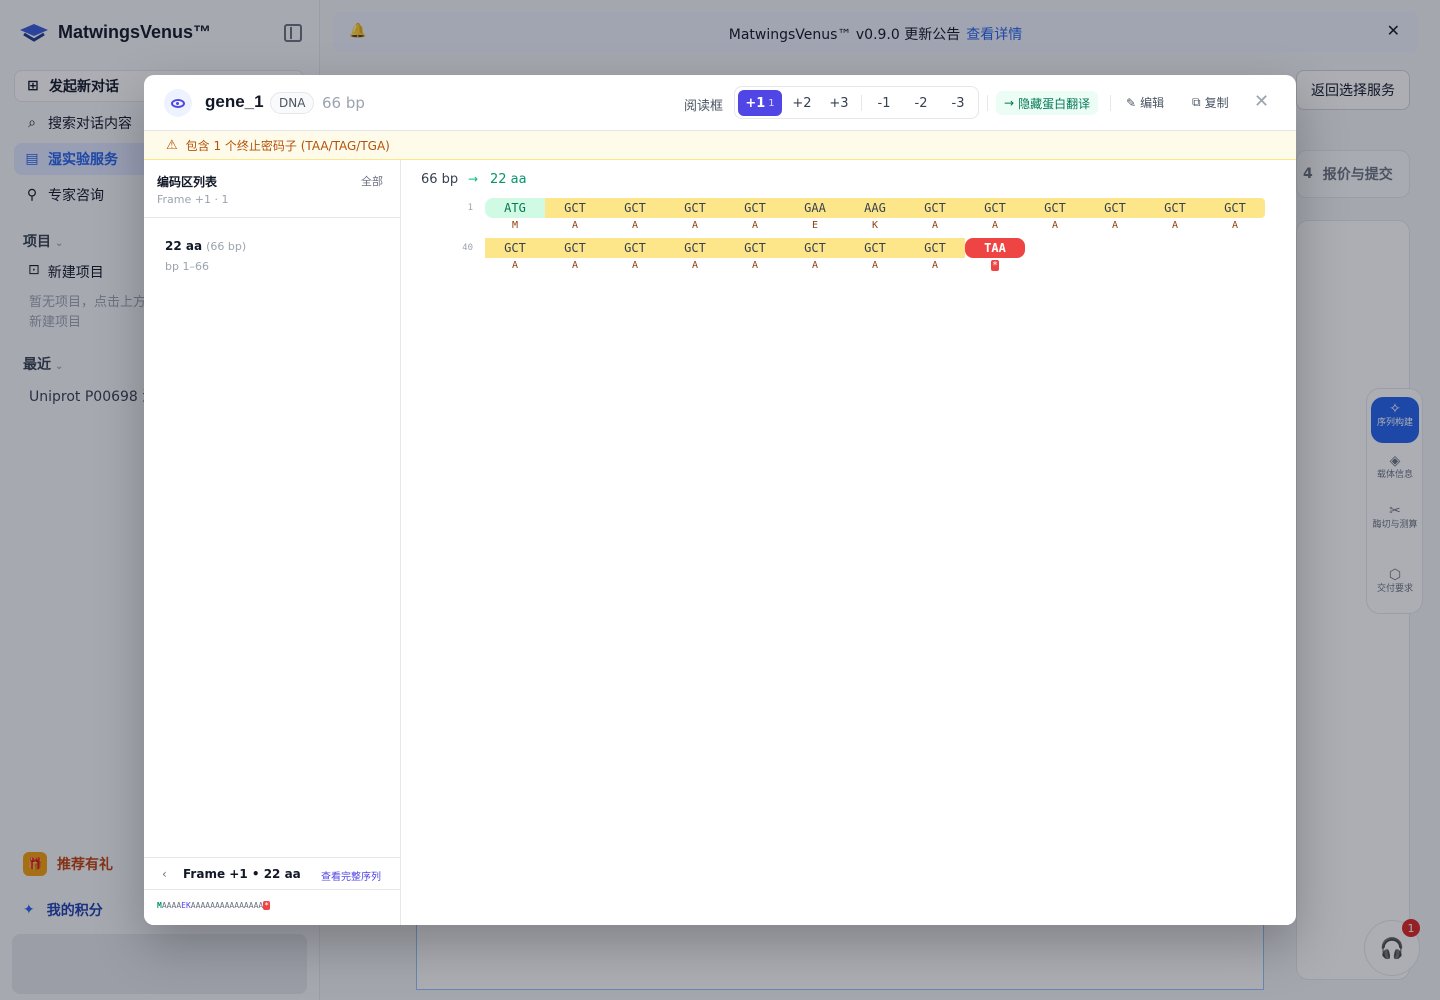  I want to click on orf-list-header: 编码区列表 Frame +1 · 1 全部, so click(272, 189).